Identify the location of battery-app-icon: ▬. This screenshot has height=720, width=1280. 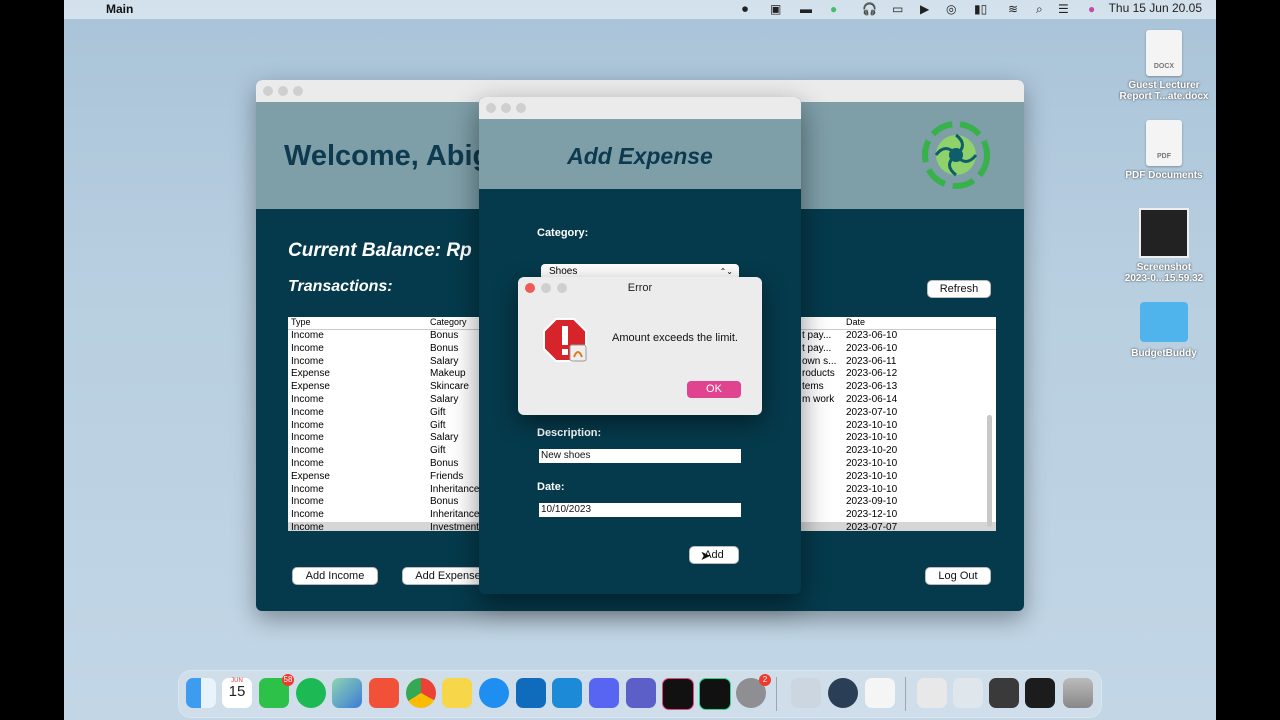
(806, 9).